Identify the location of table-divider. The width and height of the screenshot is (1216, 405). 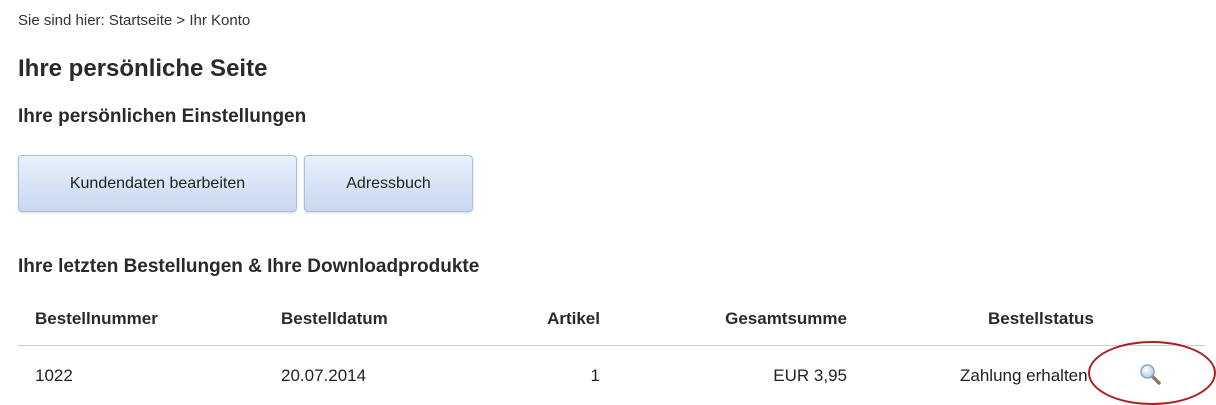
(612, 345).